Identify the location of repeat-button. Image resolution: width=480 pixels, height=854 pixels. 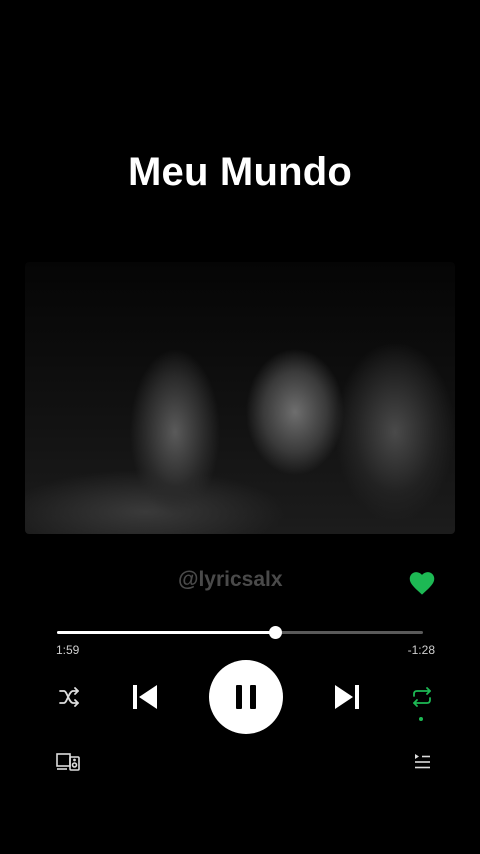
(422, 697).